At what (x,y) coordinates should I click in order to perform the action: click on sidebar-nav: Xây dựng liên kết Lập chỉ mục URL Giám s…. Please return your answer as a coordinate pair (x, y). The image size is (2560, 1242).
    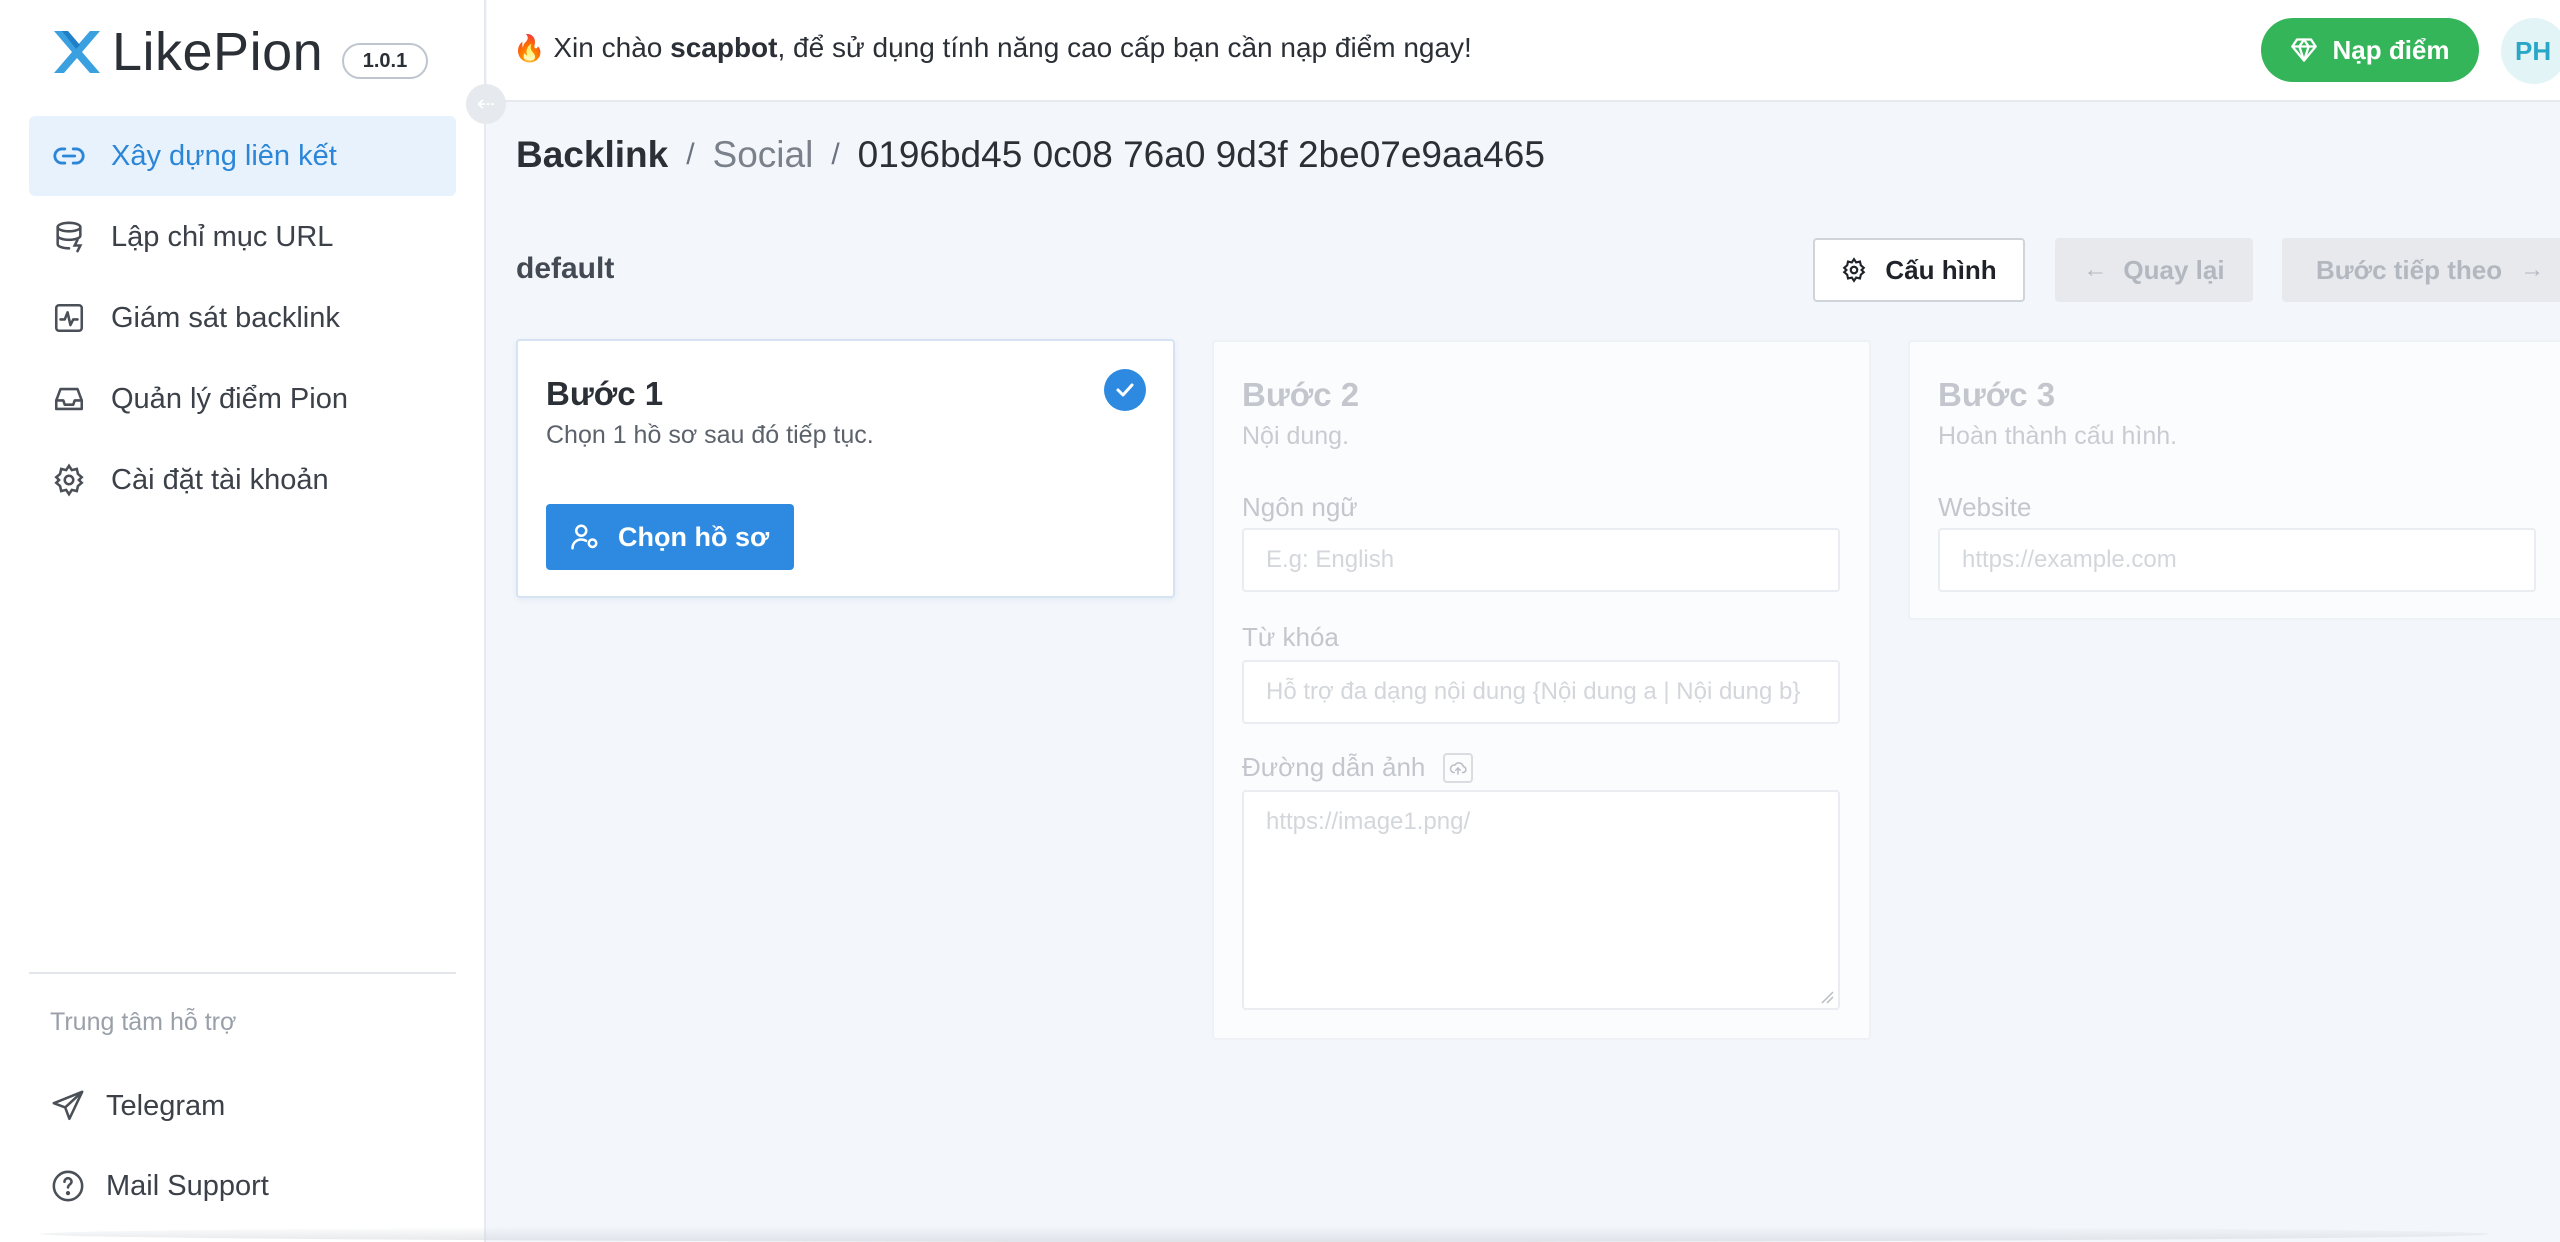
    Looking at the image, I should click on (242, 318).